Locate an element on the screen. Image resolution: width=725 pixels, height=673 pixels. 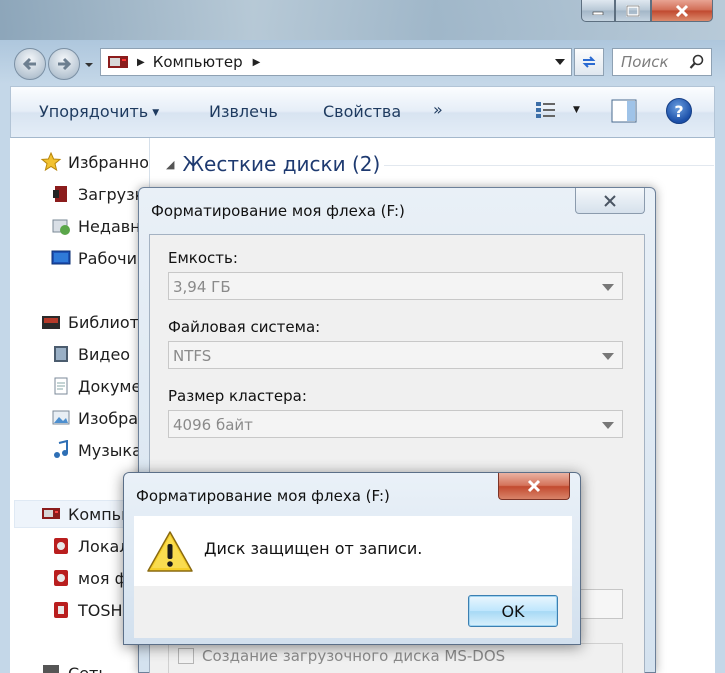
music-icon is located at coordinates (61, 449).